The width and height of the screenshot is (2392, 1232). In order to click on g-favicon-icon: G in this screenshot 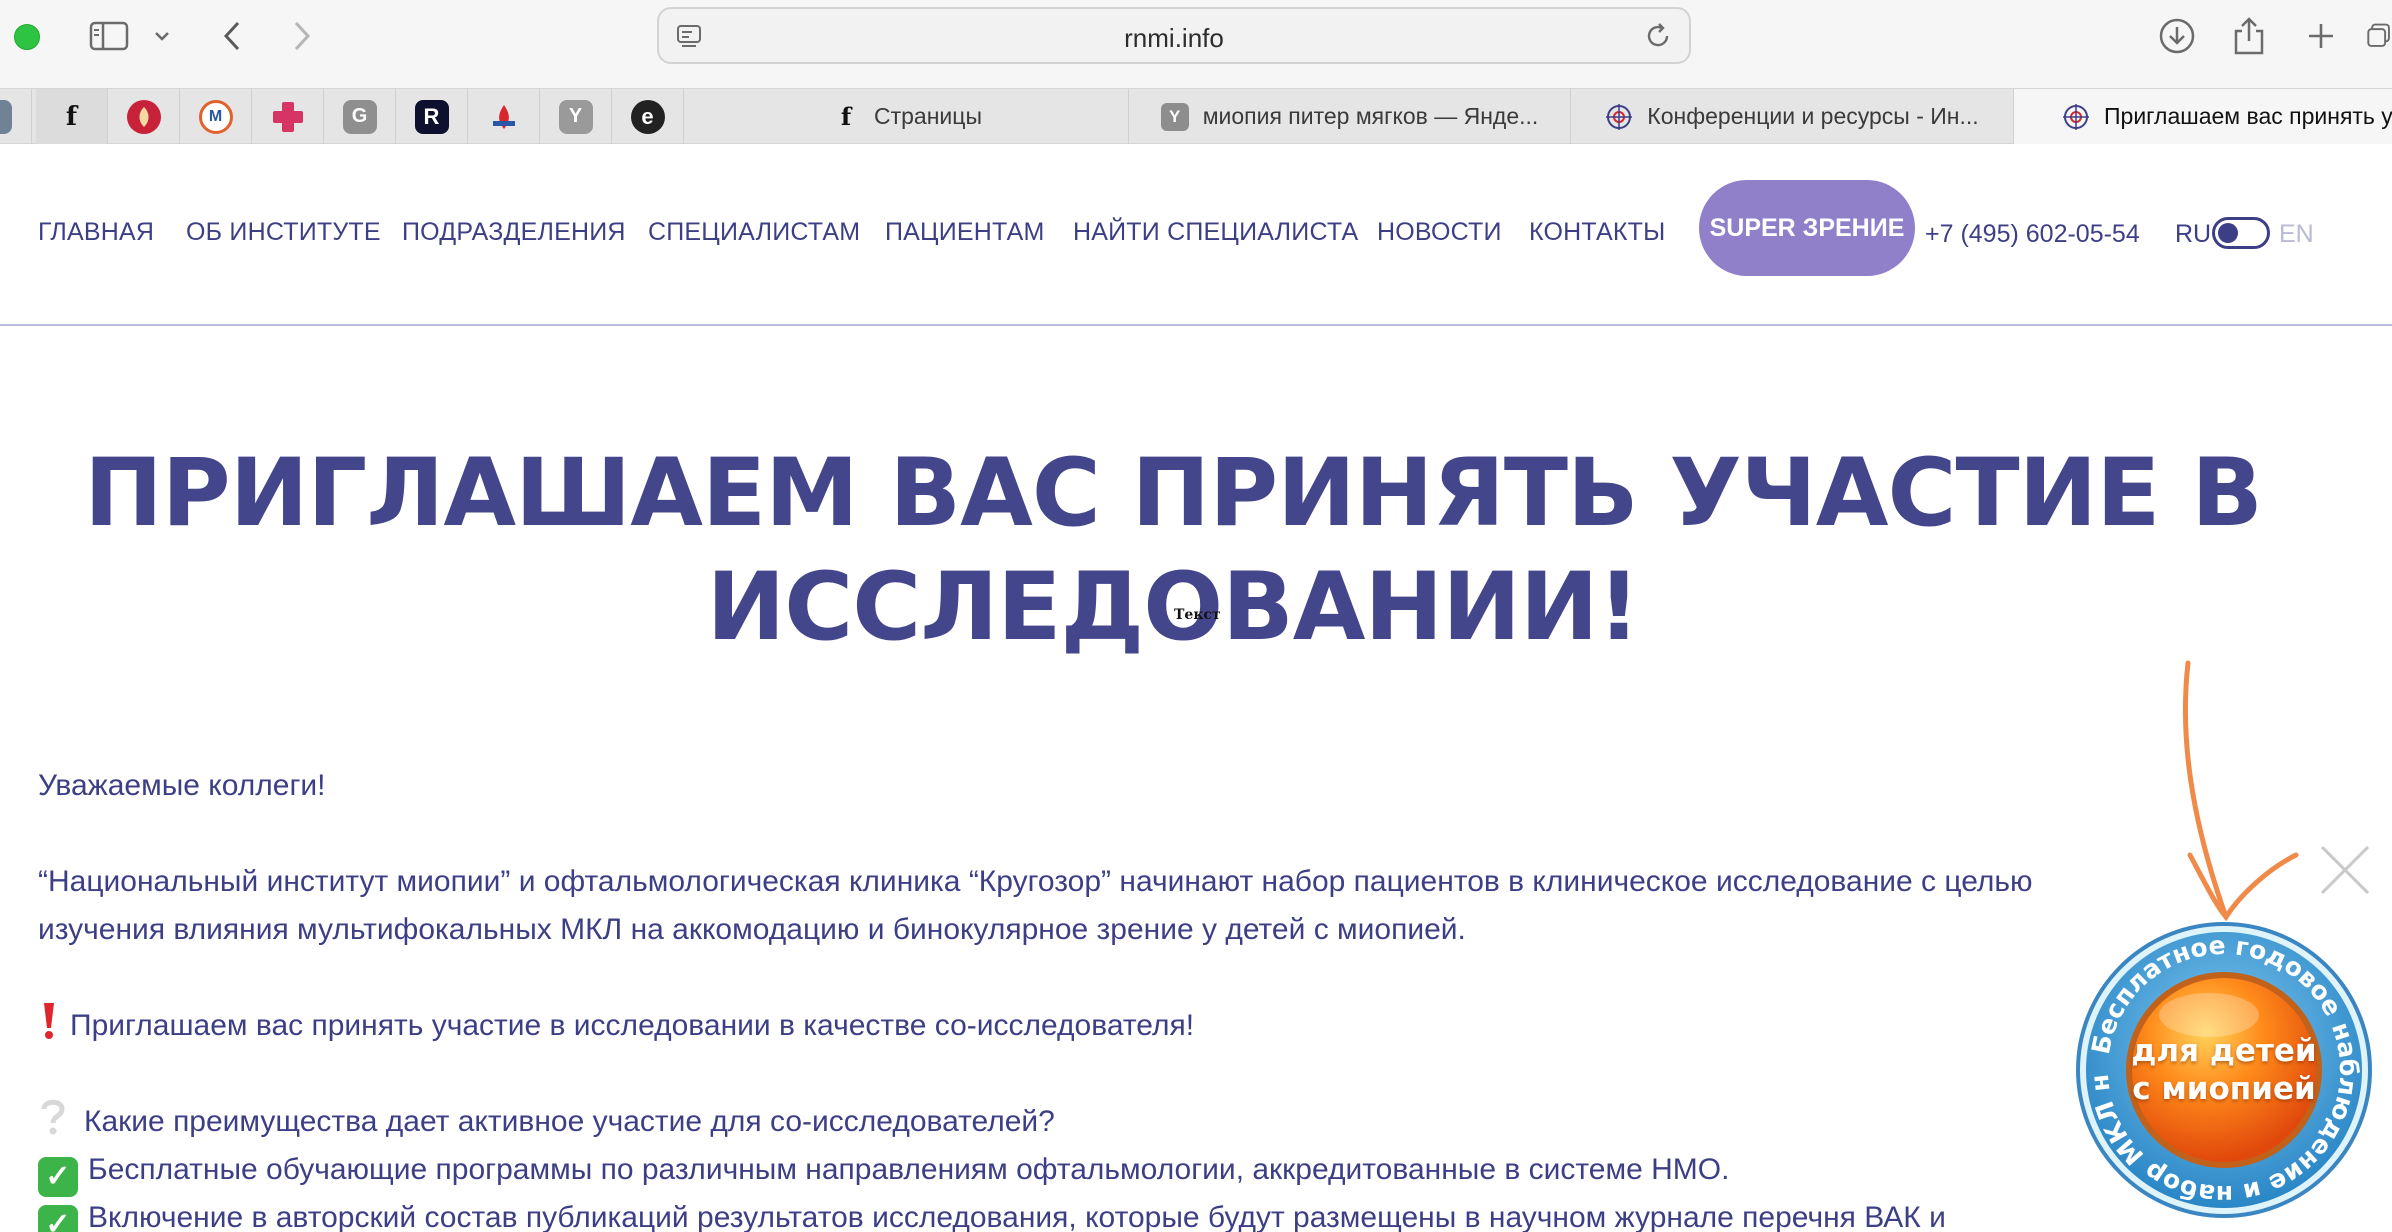, I will do `click(359, 116)`.